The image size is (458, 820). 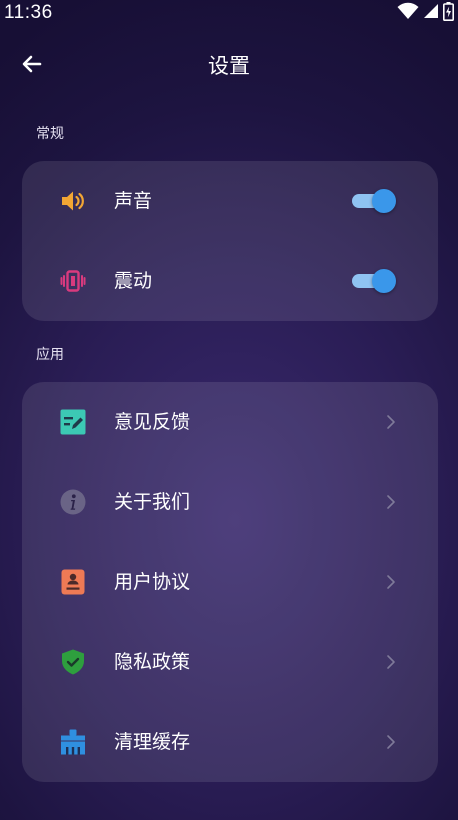 What do you see at coordinates (230, 742) in the screenshot?
I see `settings-row-clear-cache: 清理缓存` at bounding box center [230, 742].